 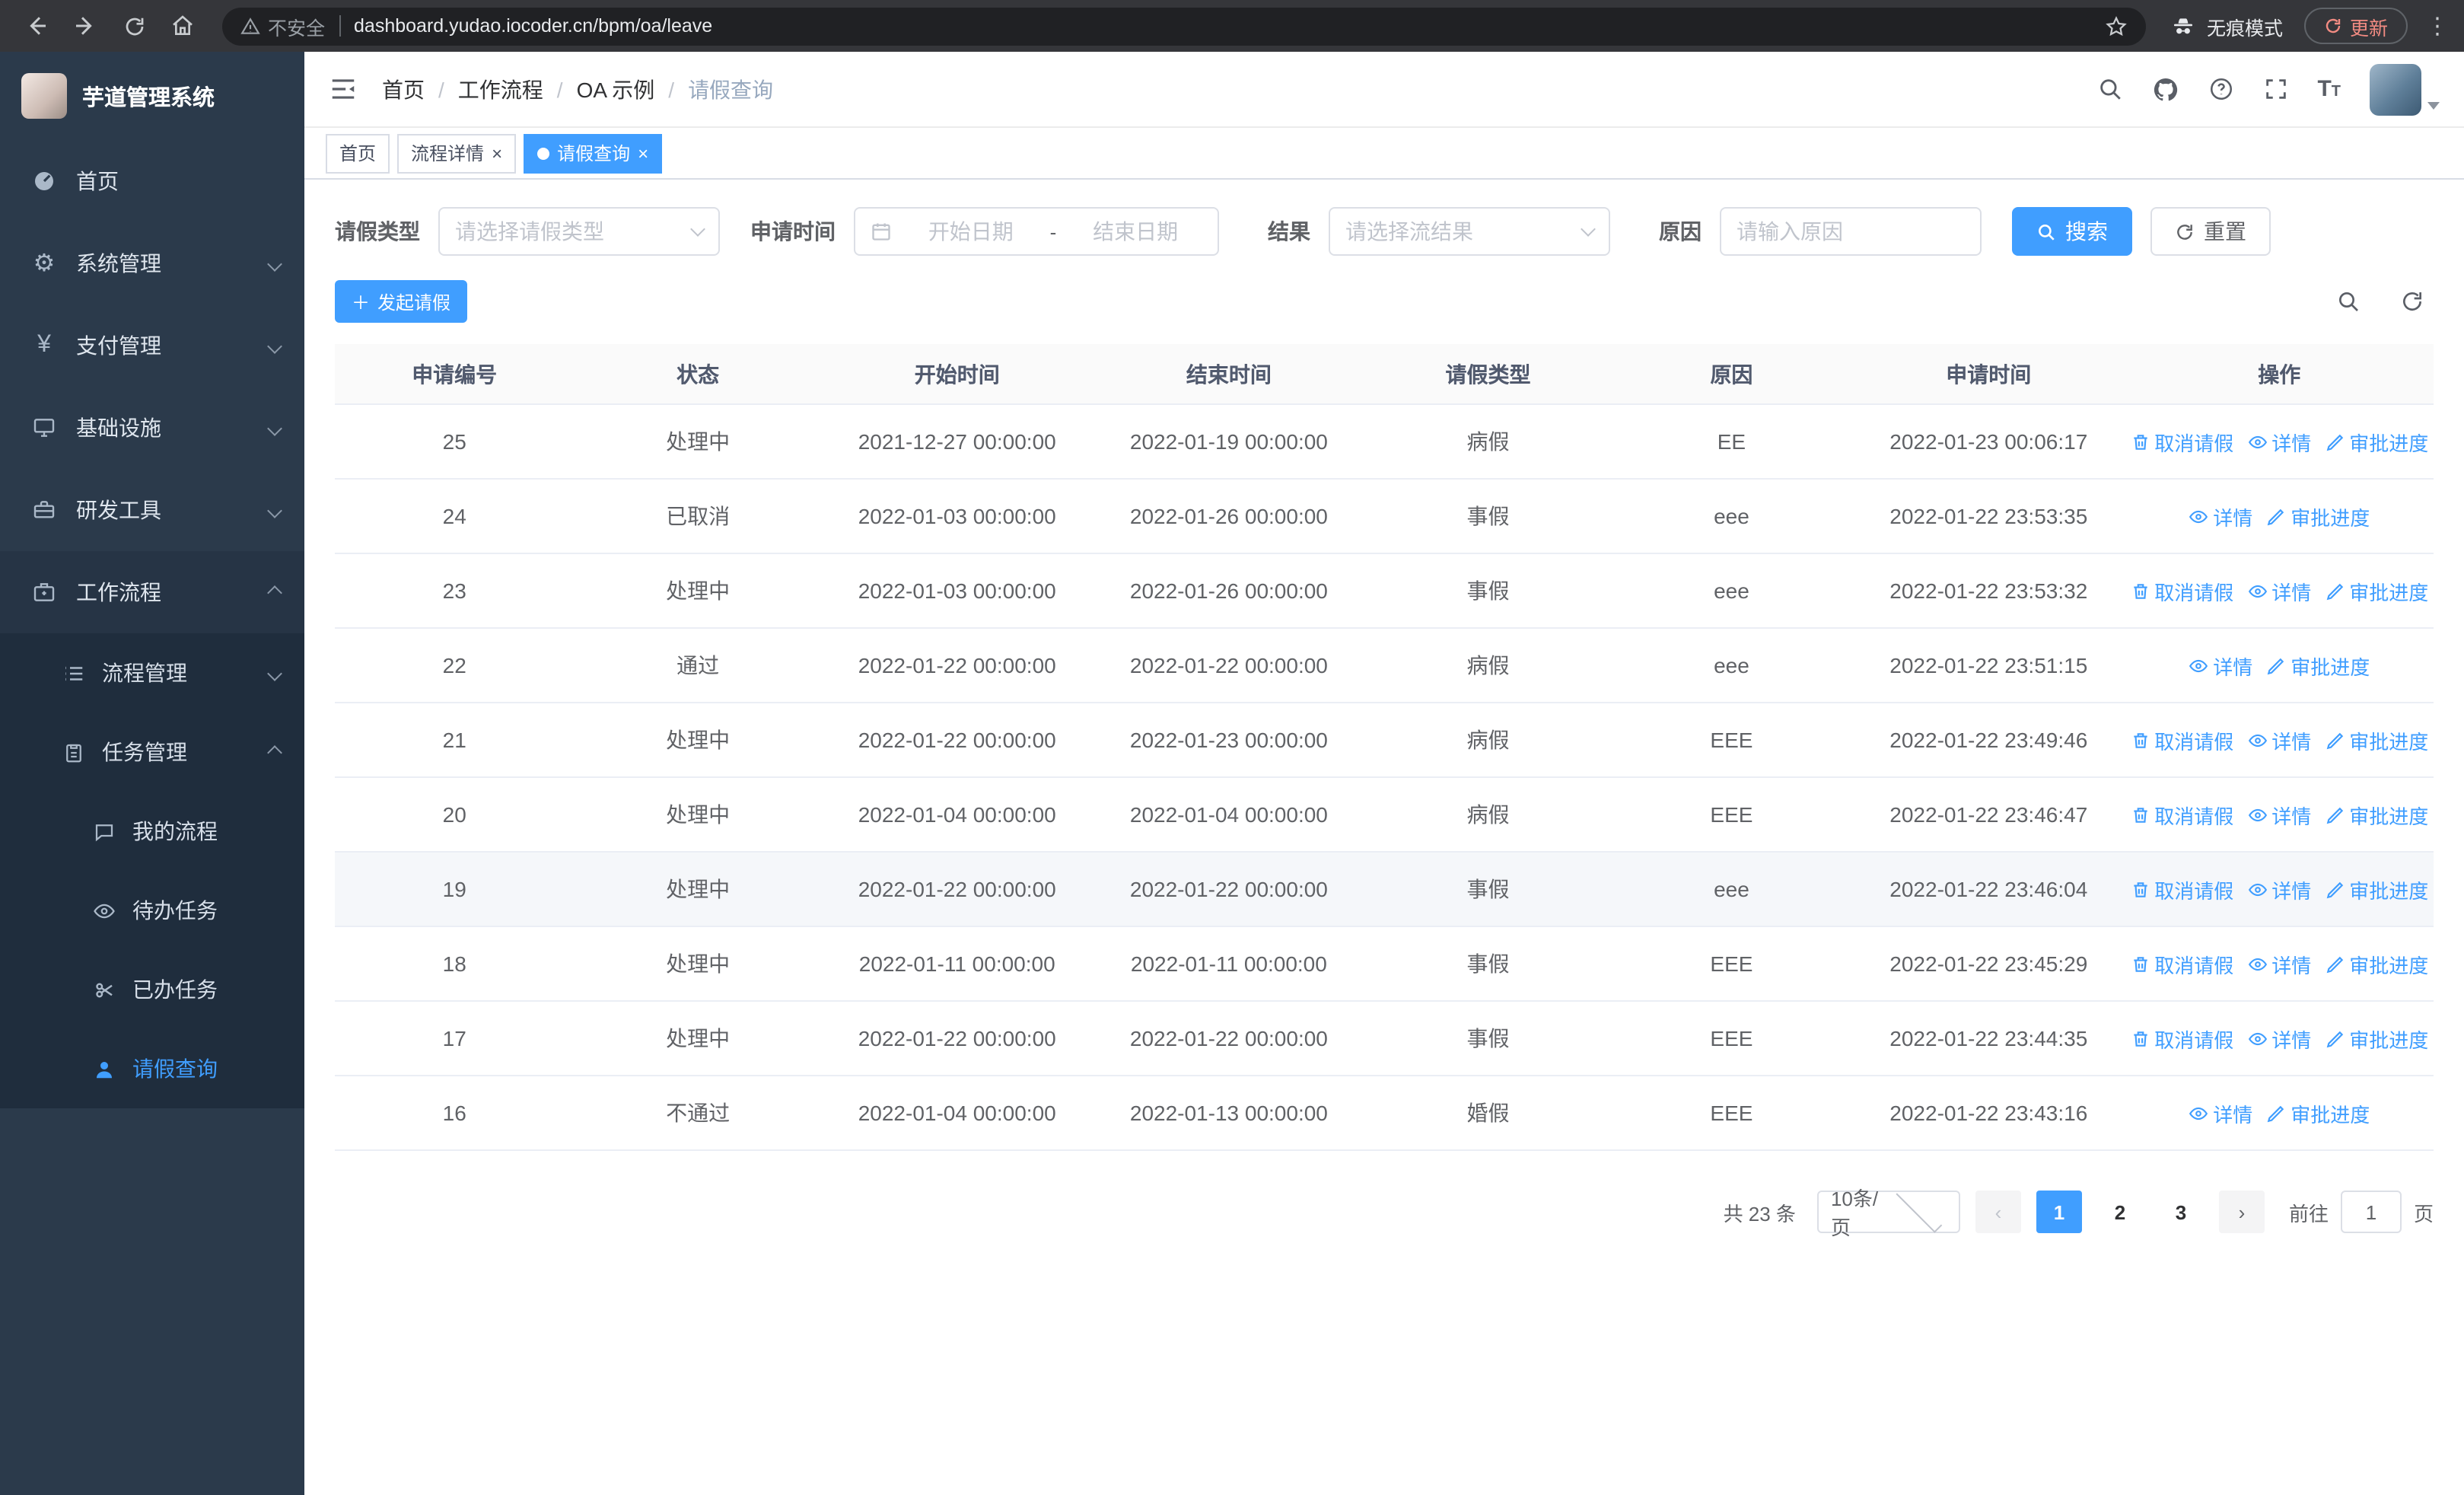 What do you see at coordinates (1888, 1212) in the screenshot?
I see `page-size-select: 10条/页` at bounding box center [1888, 1212].